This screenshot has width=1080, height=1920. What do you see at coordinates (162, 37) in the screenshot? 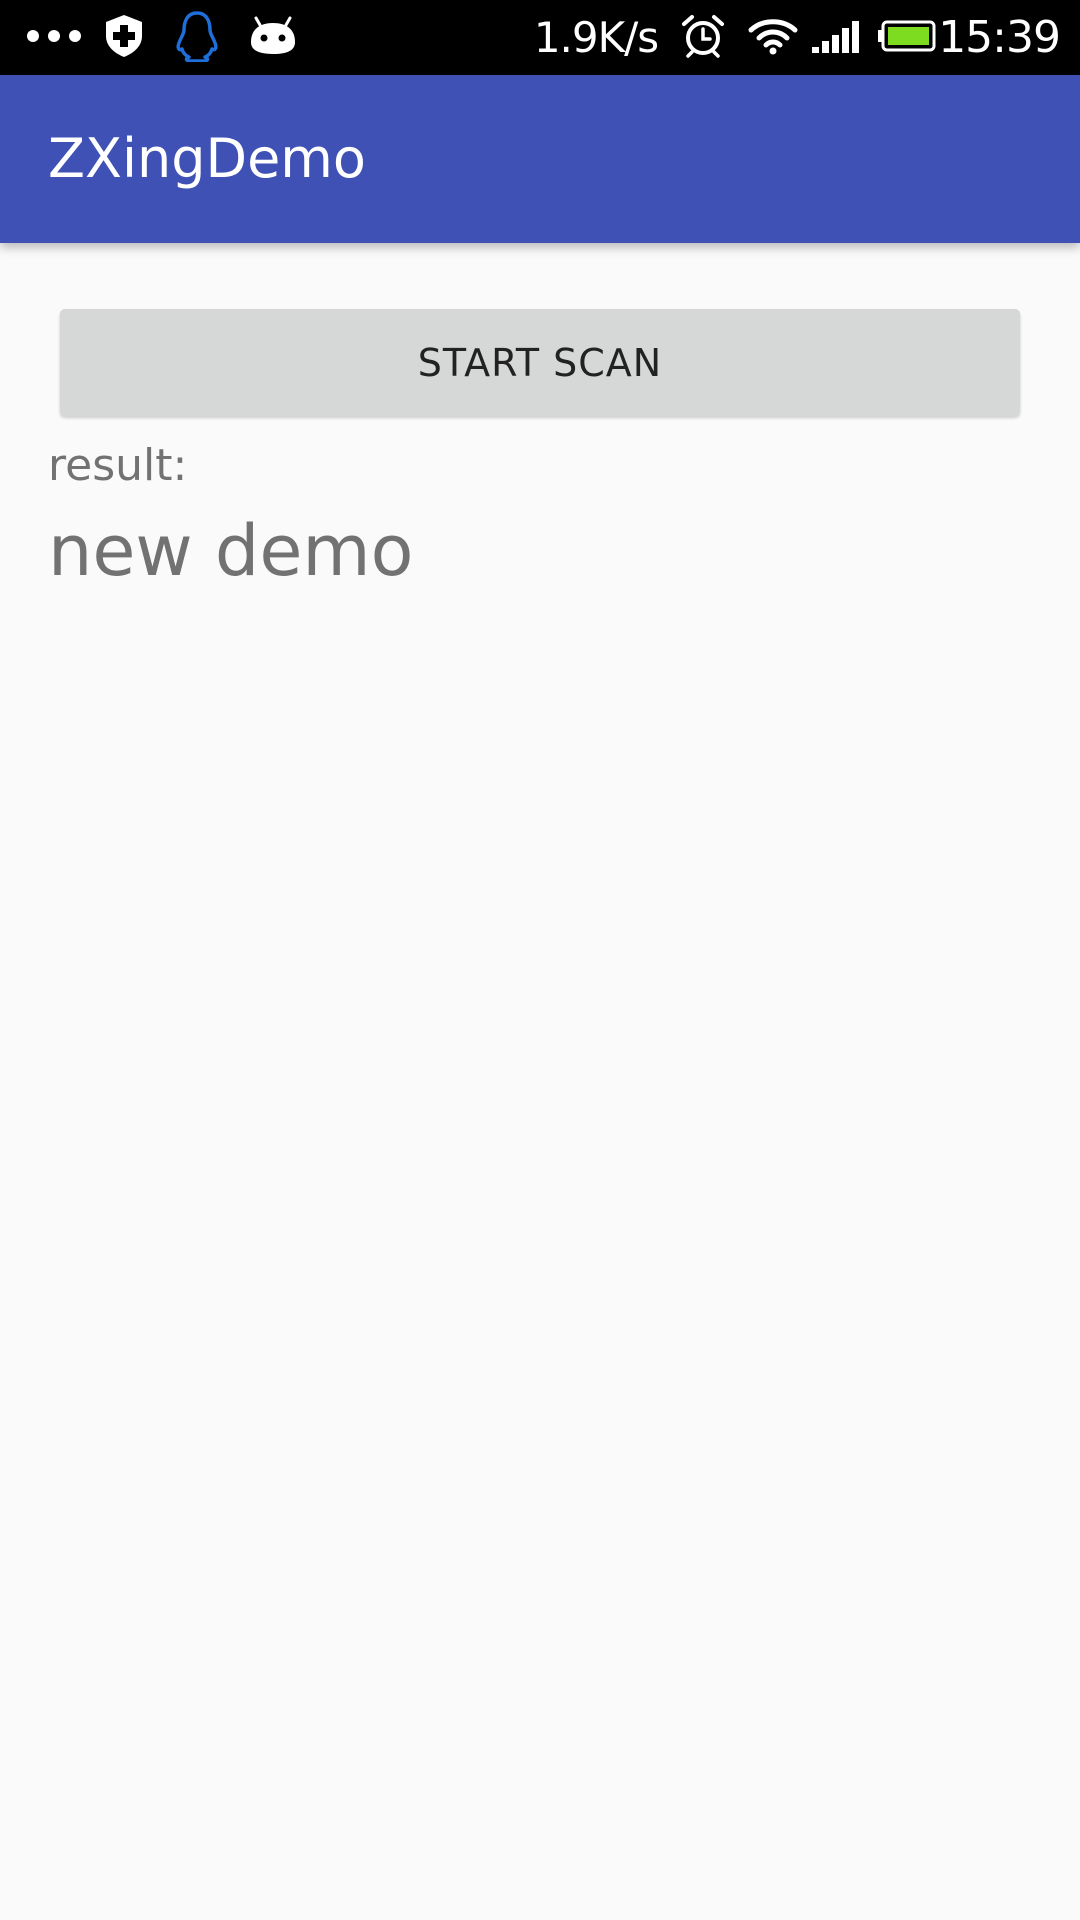
I see `status-bar-left` at bounding box center [162, 37].